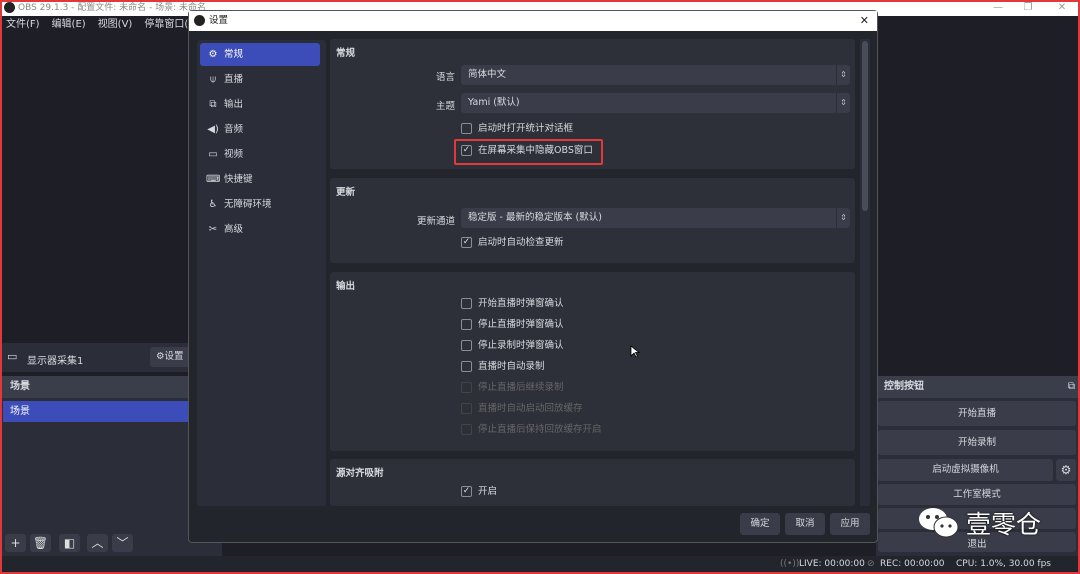  I want to click on accessibility-icon: ♿, so click(213, 204).